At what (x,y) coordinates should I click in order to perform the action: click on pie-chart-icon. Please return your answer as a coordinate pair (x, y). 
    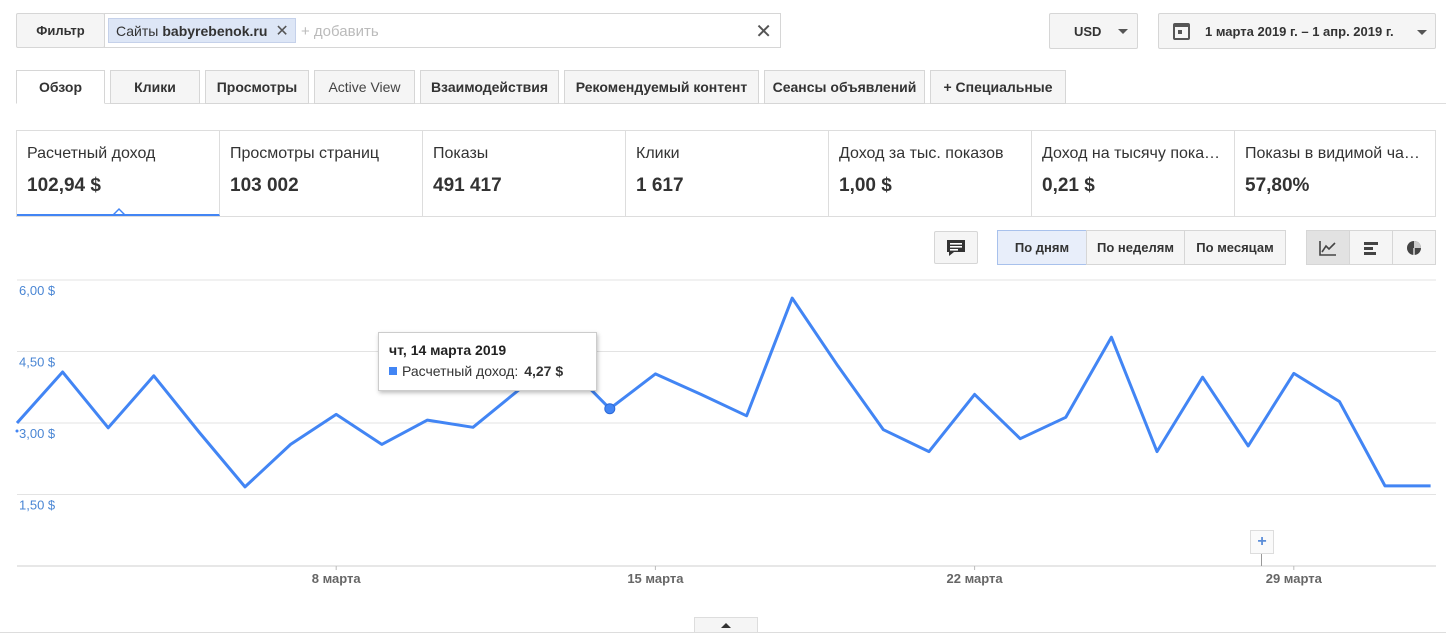
    Looking at the image, I should click on (1414, 247).